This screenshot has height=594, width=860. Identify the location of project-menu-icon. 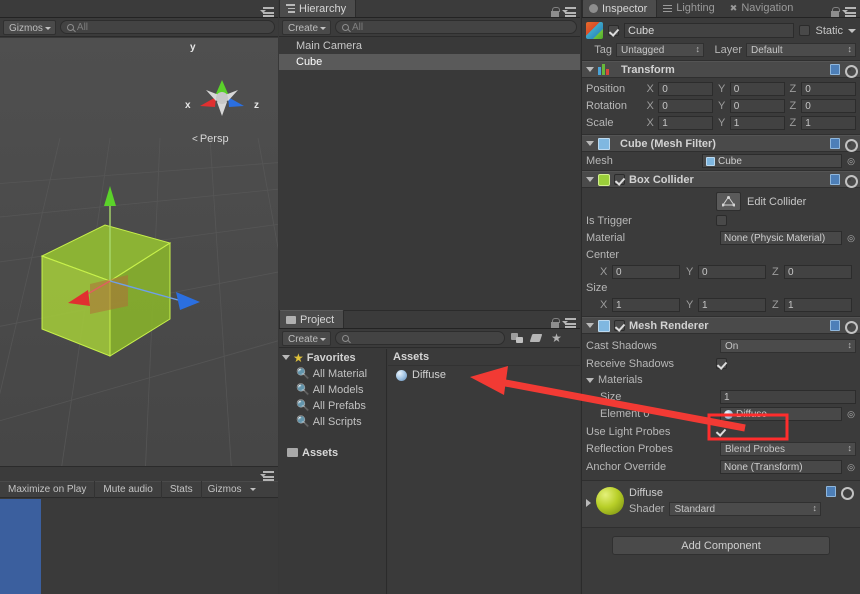
(569, 323).